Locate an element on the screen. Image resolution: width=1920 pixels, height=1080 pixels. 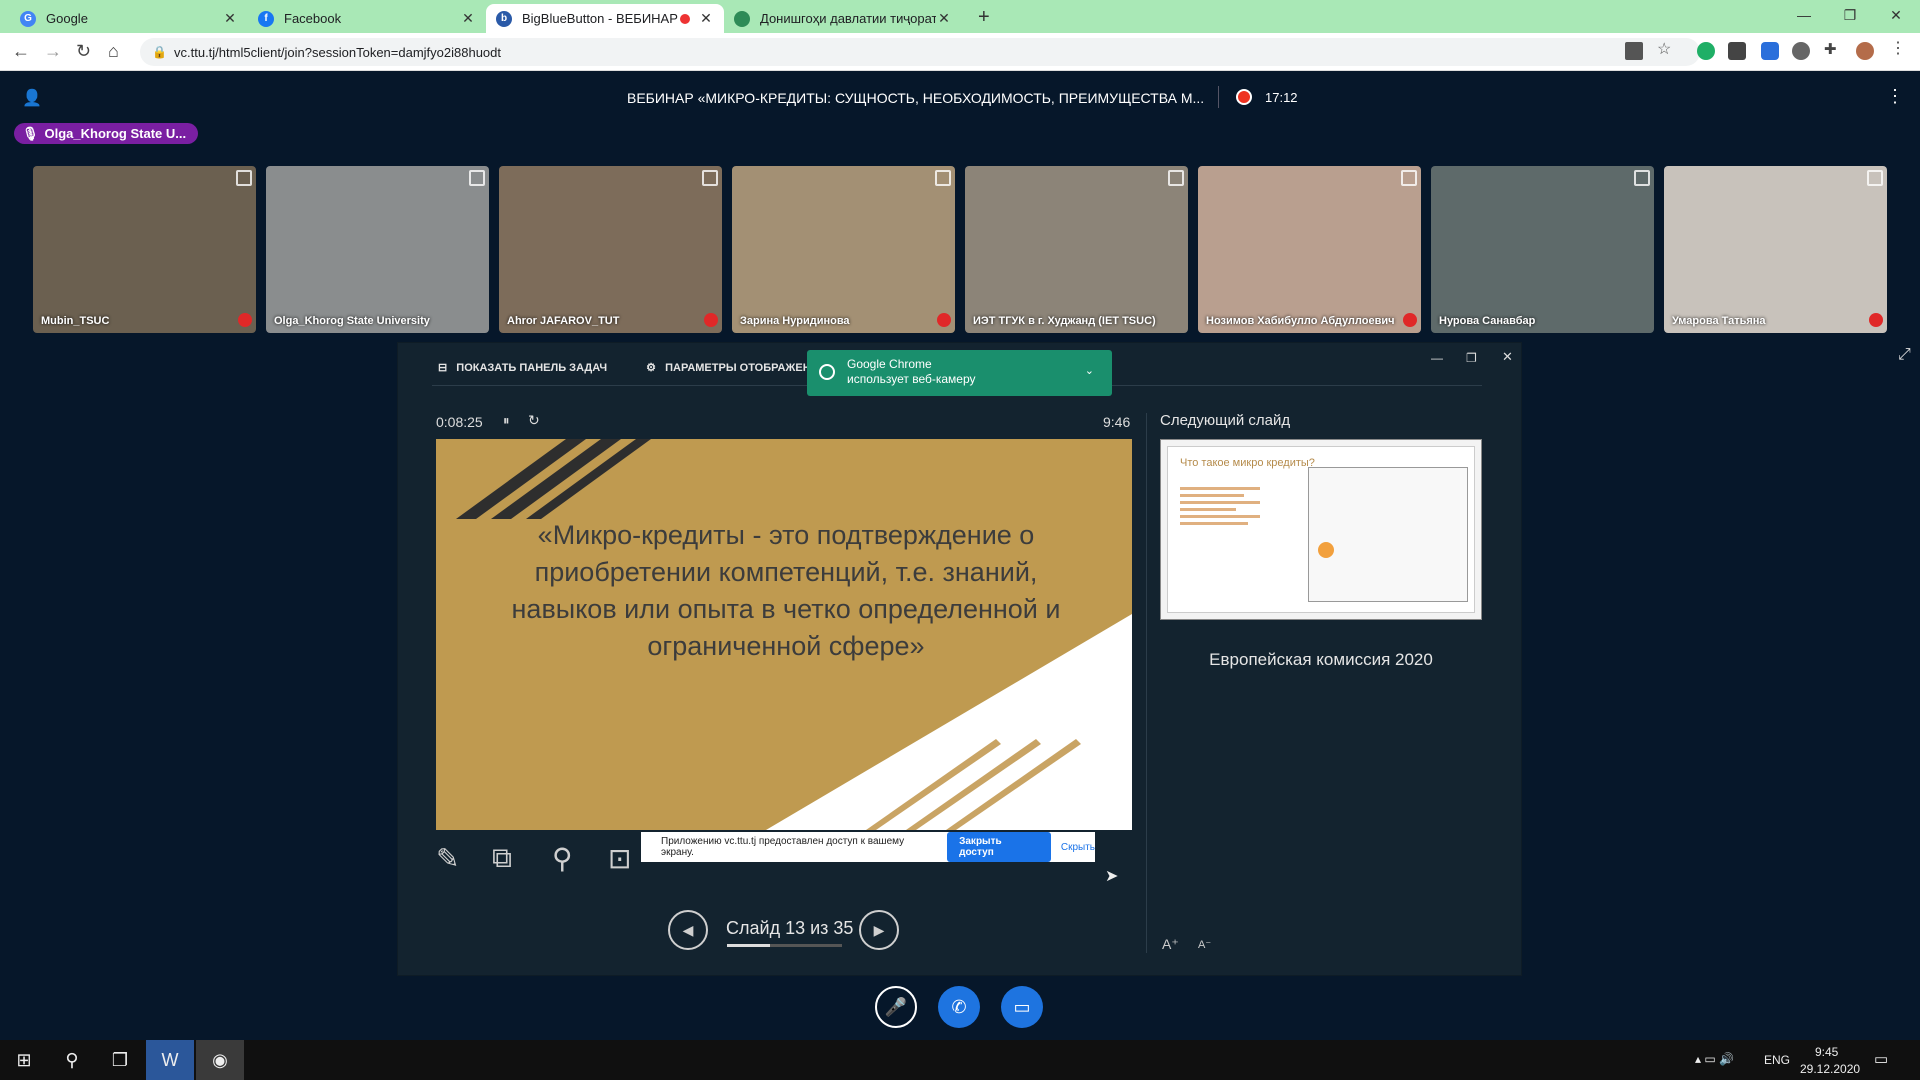
divider is located at coordinates (1218, 97).